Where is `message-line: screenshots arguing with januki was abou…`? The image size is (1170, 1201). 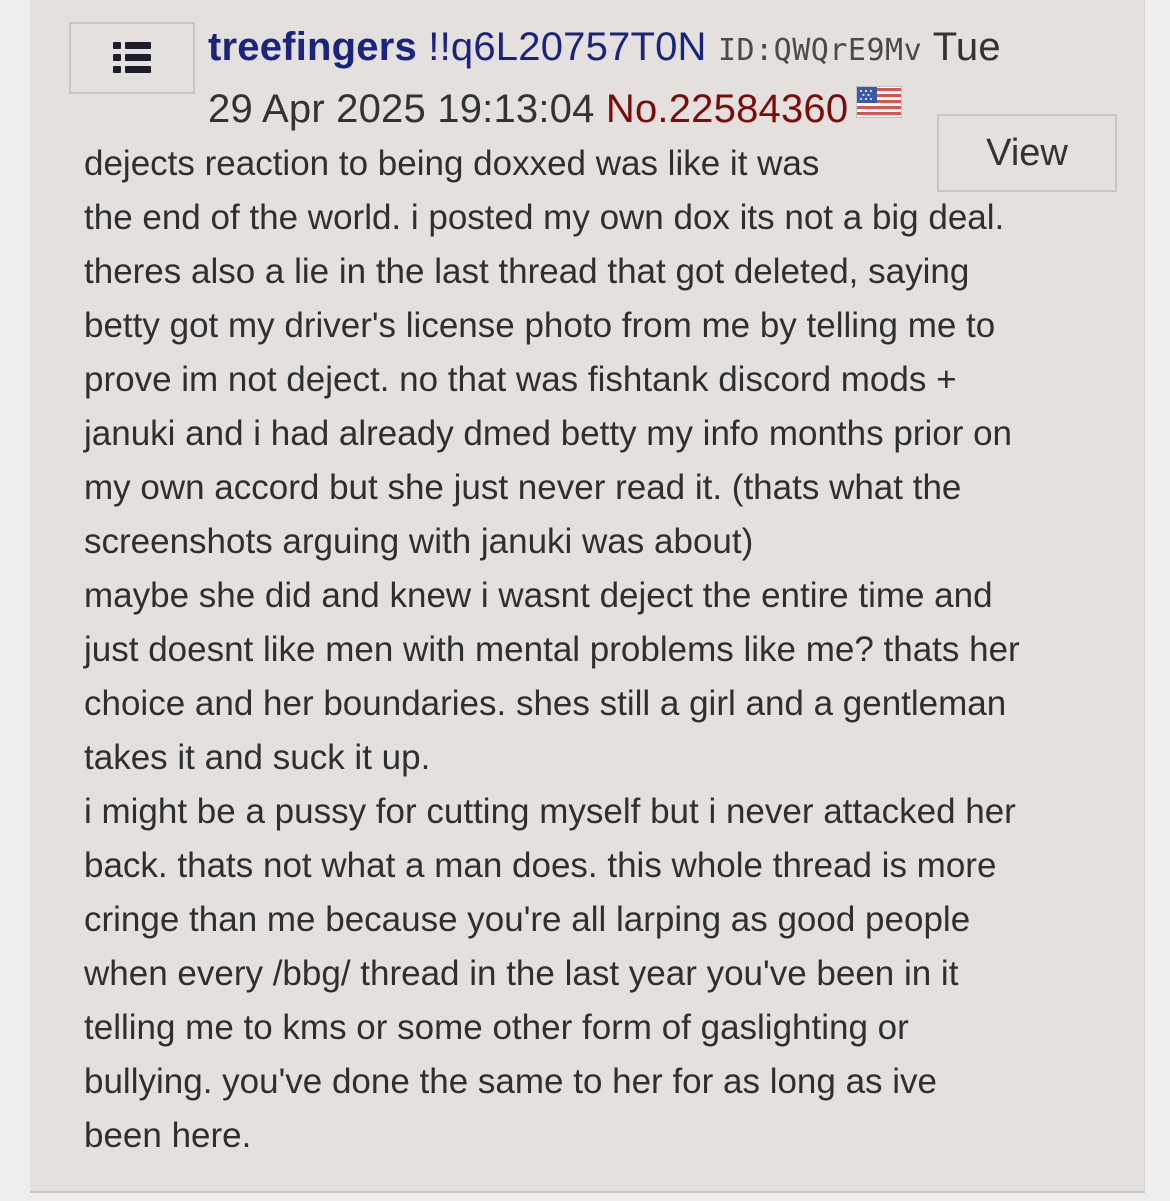
message-line: screenshots arguing with januki was abou… is located at coordinates (419, 541).